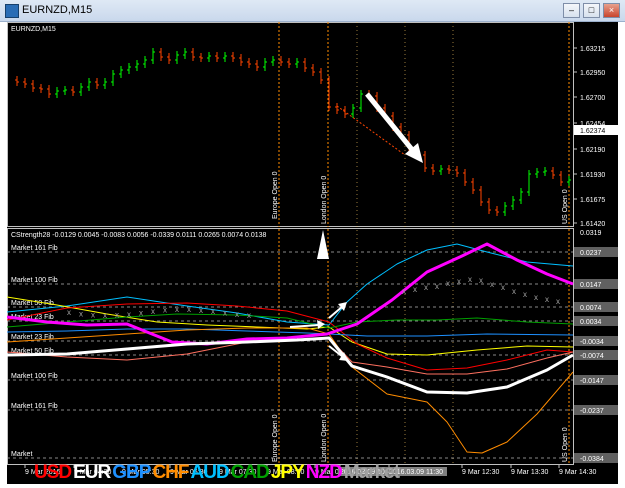 The width and height of the screenshot is (625, 488). I want to click on time-tick-label: 9 Mar 13:30, so click(529, 472).